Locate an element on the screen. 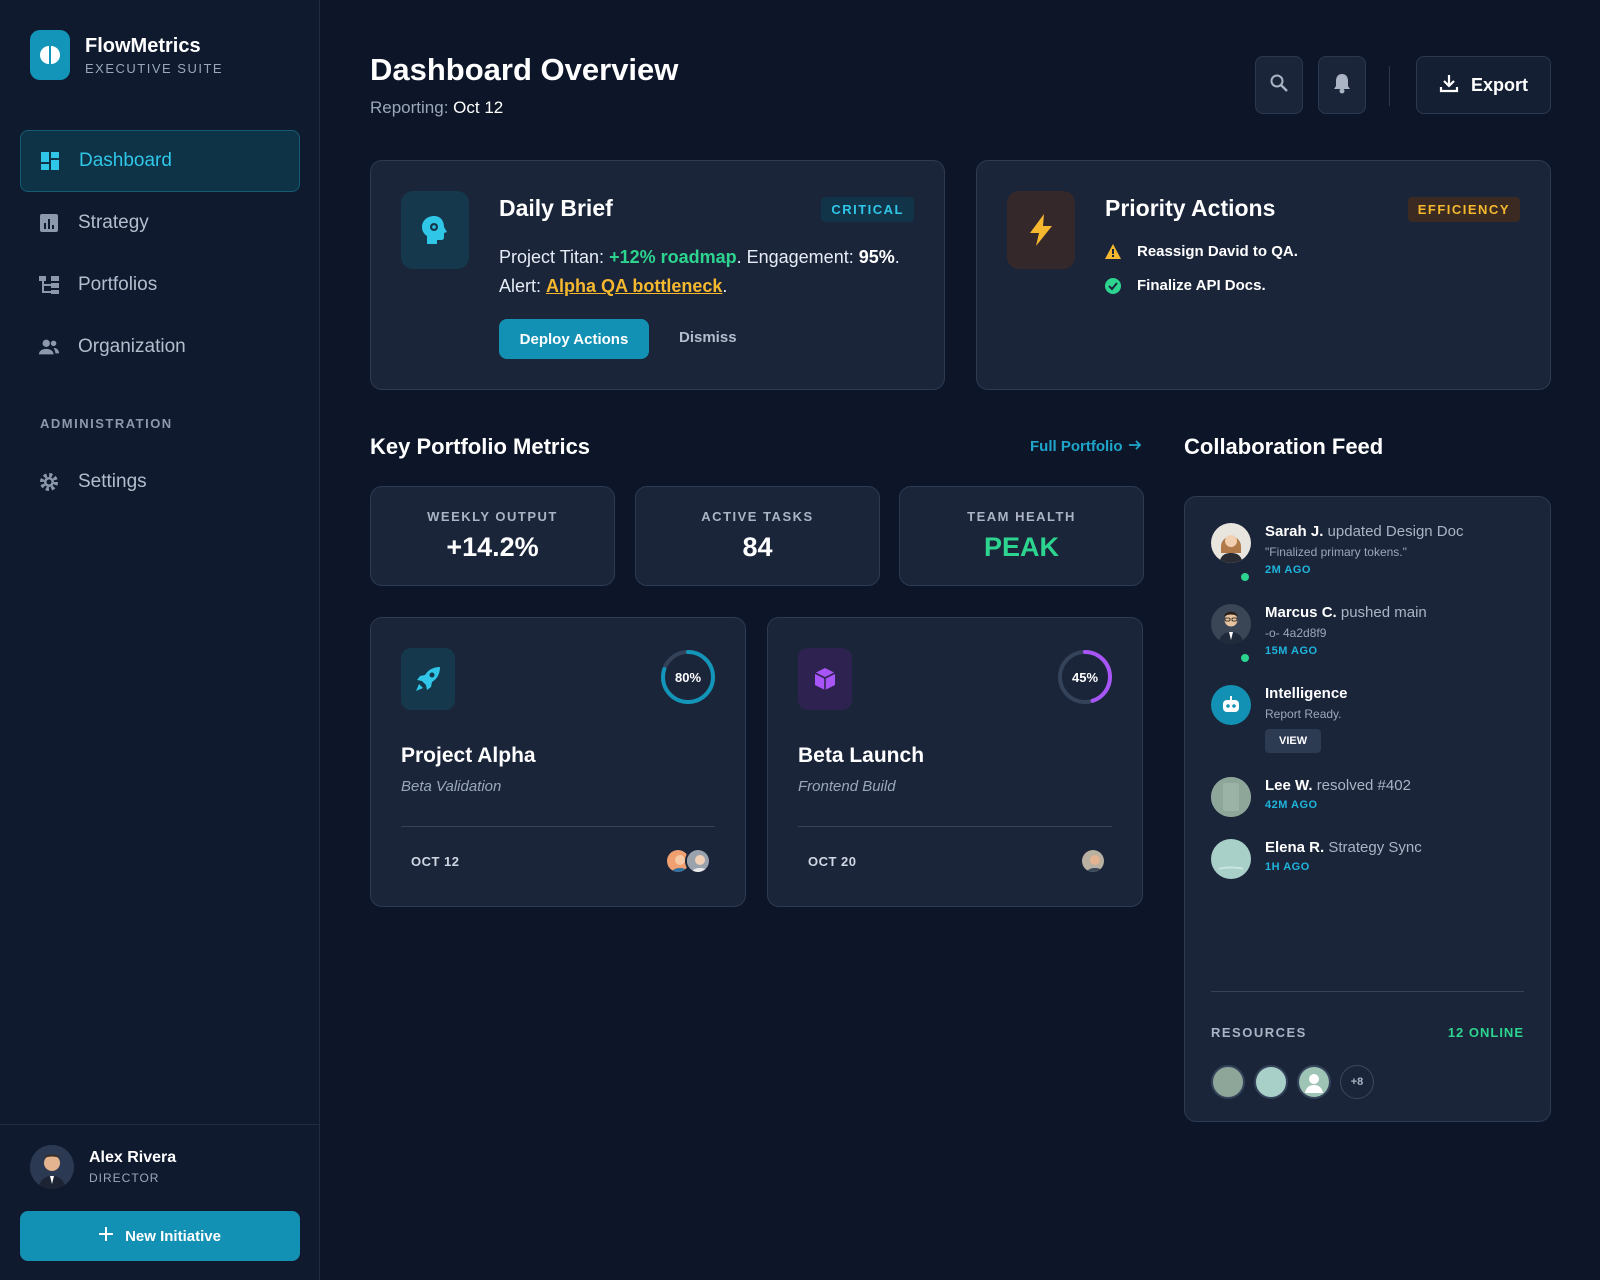 This screenshot has height=1280, width=1600. priority-action-label: Reassign David to QA. is located at coordinates (1217, 251).